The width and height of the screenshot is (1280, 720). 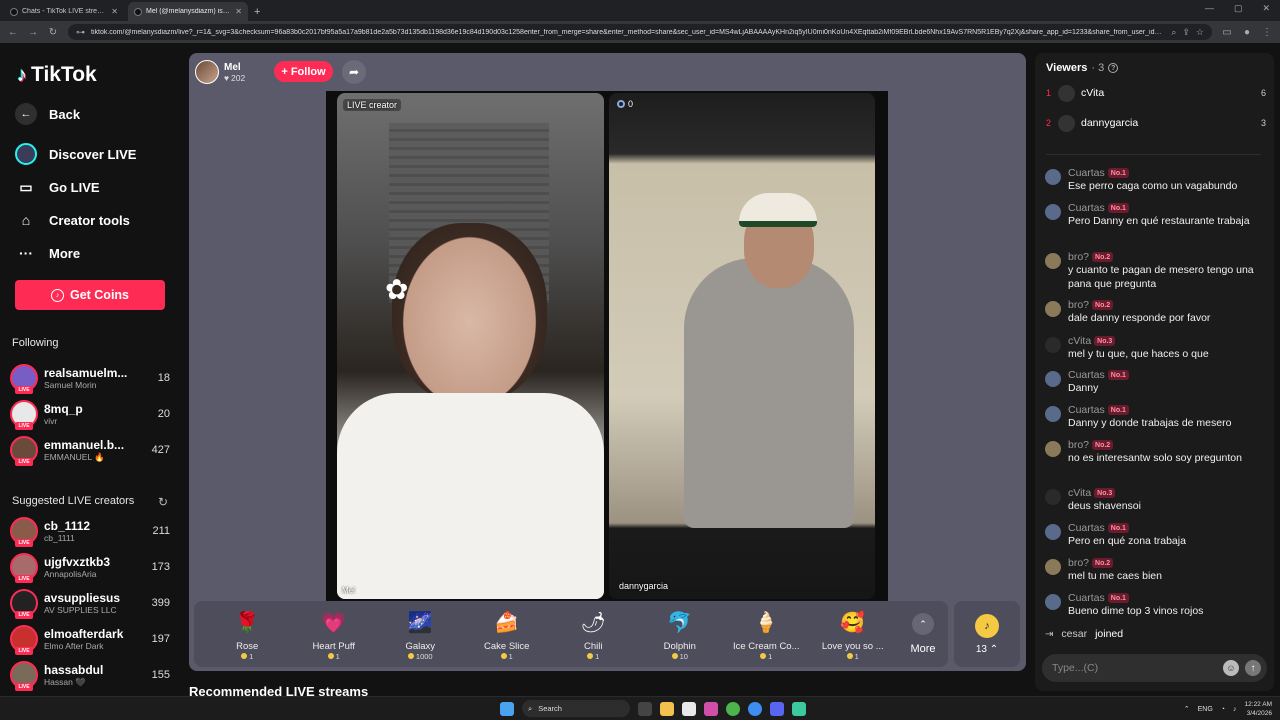 I want to click on sidebar-account: LIVE hassabdul Hassan 🖤 155, so click(x=90, y=675).